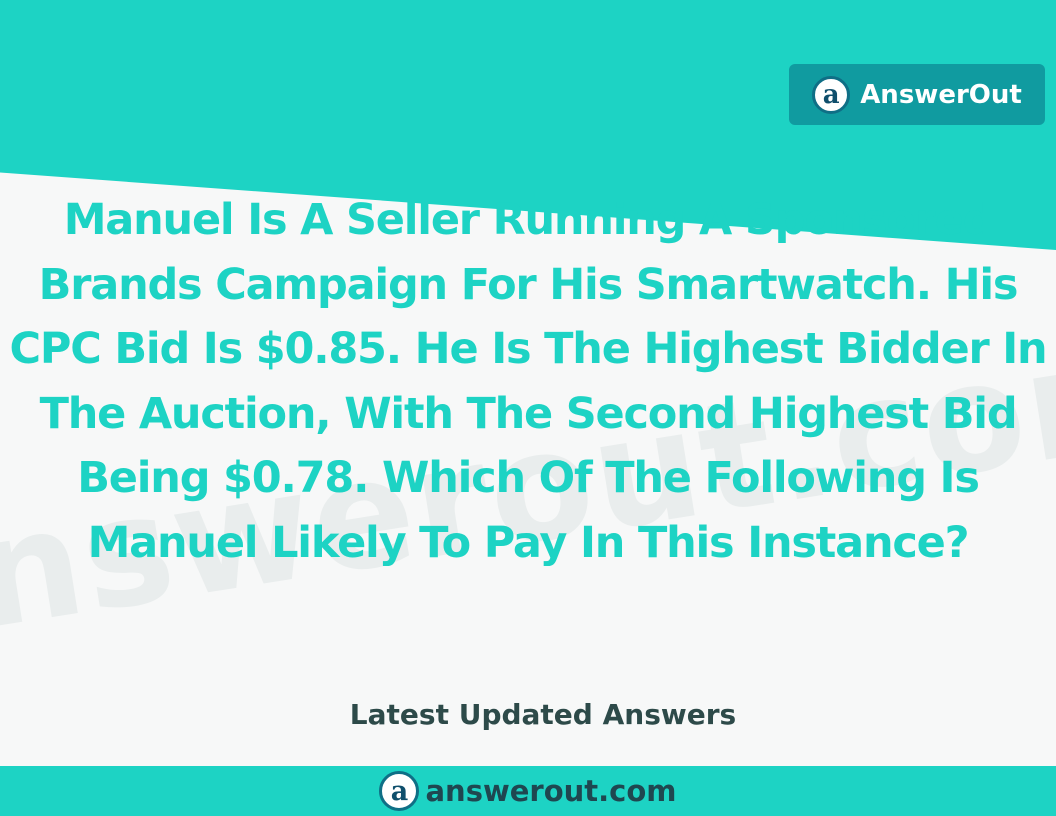  I want to click on answerout-logo-icon: a, so click(831, 94).